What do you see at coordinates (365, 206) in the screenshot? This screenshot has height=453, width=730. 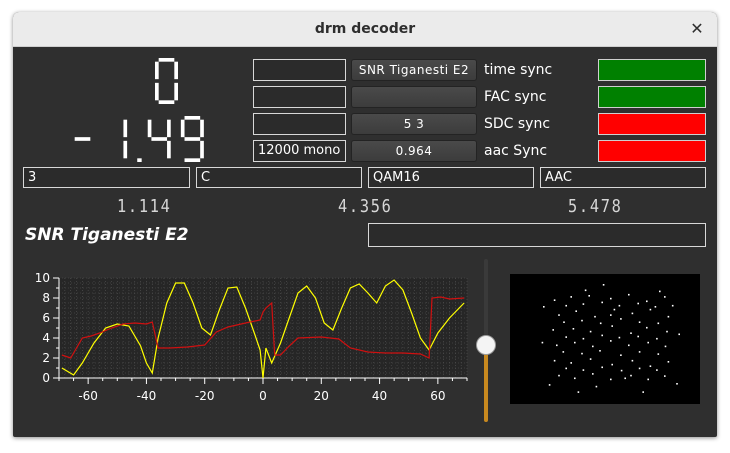 I see `small-readout-2: 4.356` at bounding box center [365, 206].